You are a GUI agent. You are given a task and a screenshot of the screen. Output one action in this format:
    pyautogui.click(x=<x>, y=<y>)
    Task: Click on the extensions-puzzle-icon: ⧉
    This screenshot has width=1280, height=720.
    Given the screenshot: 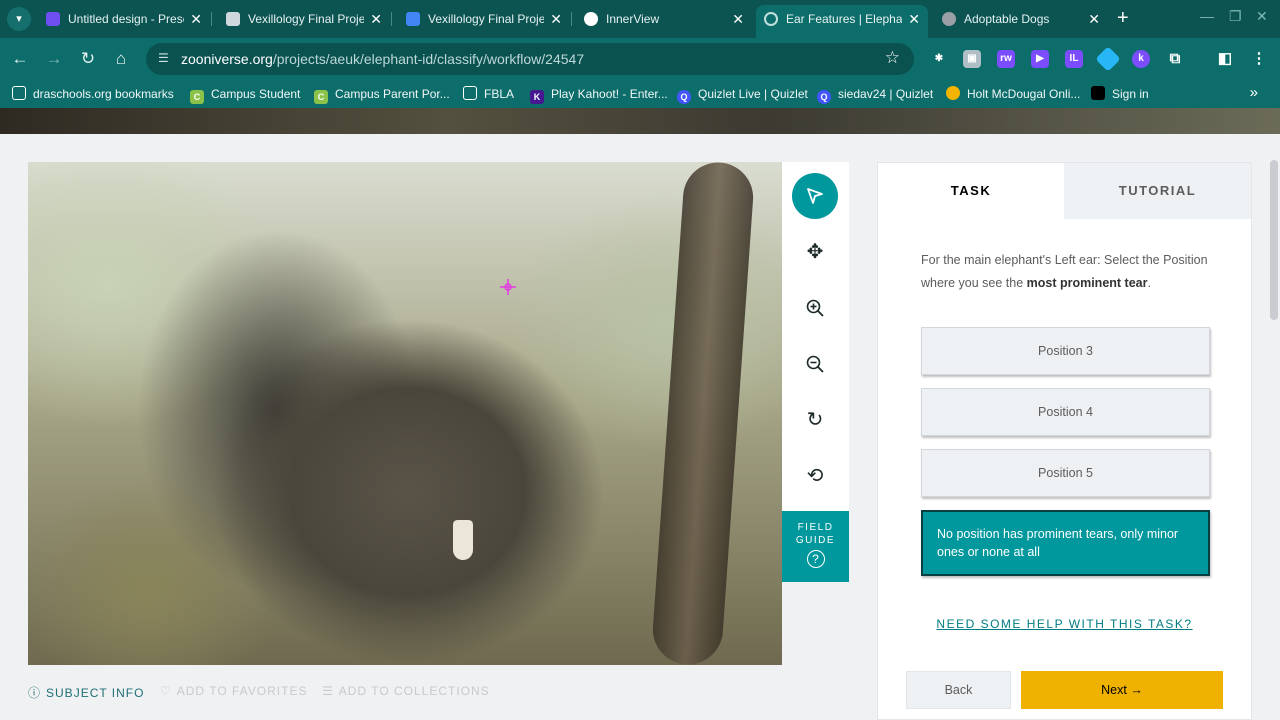 What is the action you would take?
    pyautogui.click(x=1175, y=59)
    